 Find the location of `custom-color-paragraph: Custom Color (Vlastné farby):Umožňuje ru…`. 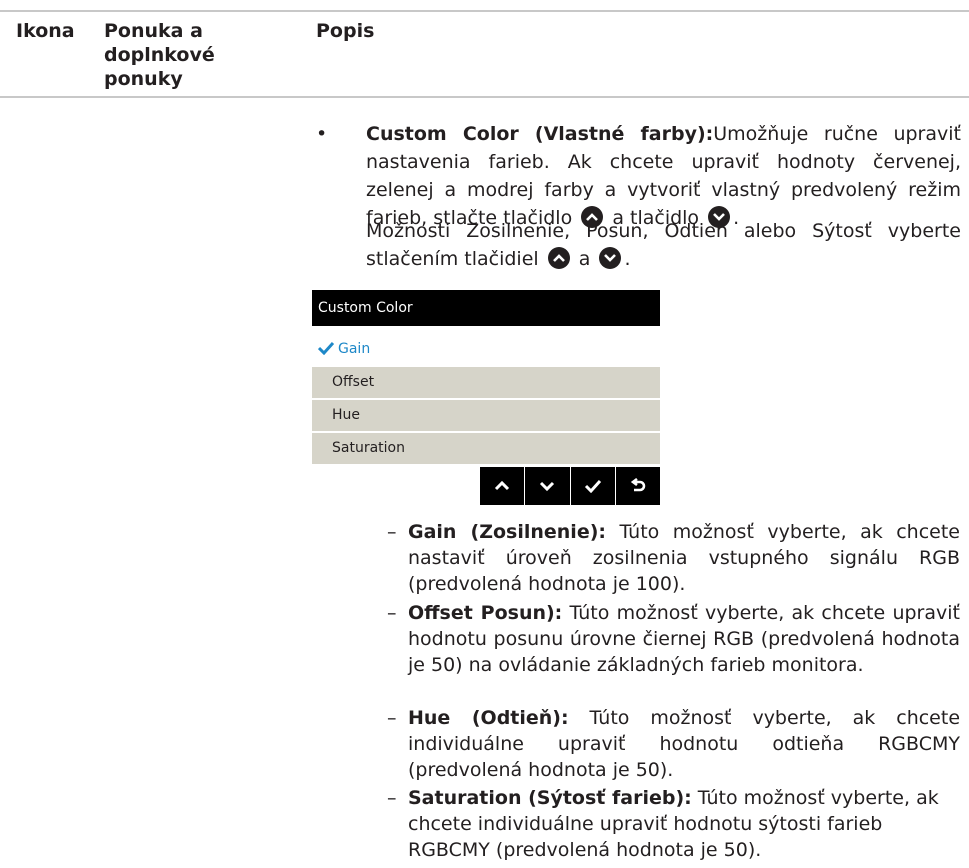

custom-color-paragraph: Custom Color (Vlastné farby):Umožňuje ru… is located at coordinates (663, 176).